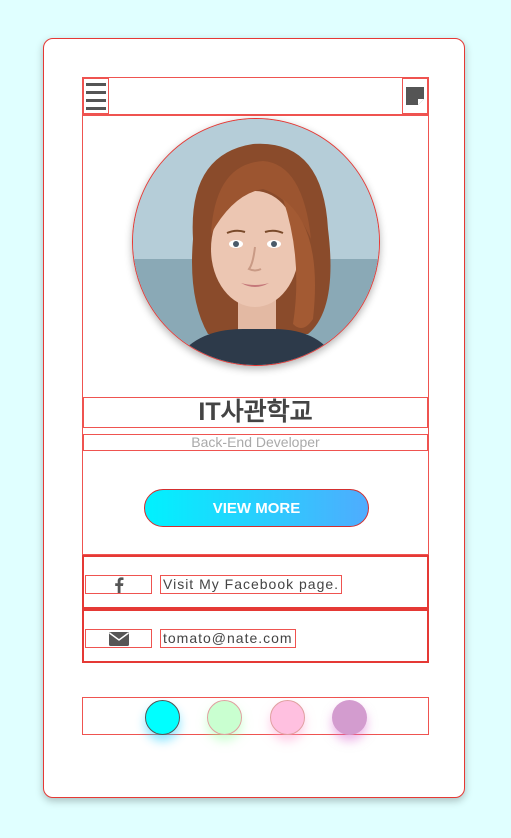 Image resolution: width=511 pixels, height=838 pixels. I want to click on profile-role: Back-End Developer, so click(255, 442).